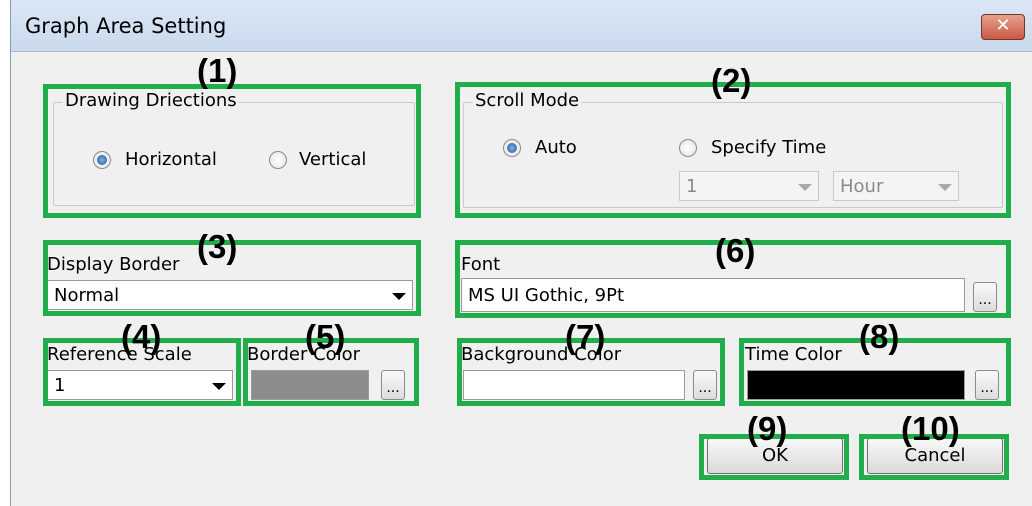 The height and width of the screenshot is (506, 1032). I want to click on font-value: MS UI Gothic, 9Pt, so click(546, 295).